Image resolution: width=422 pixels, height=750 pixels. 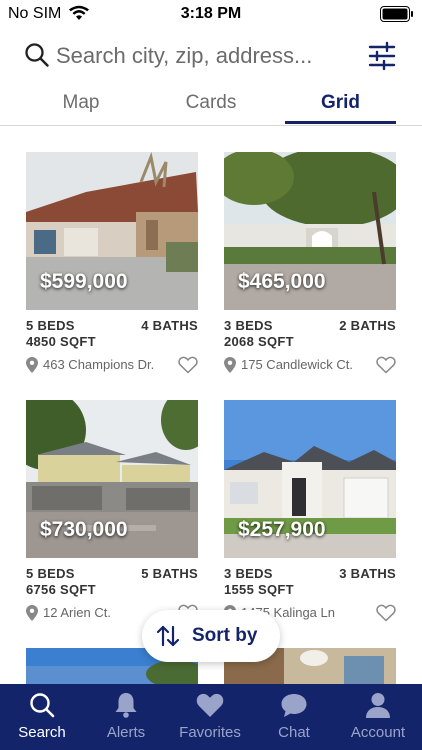 What do you see at coordinates (378, 732) in the screenshot?
I see `nav-label: Account` at bounding box center [378, 732].